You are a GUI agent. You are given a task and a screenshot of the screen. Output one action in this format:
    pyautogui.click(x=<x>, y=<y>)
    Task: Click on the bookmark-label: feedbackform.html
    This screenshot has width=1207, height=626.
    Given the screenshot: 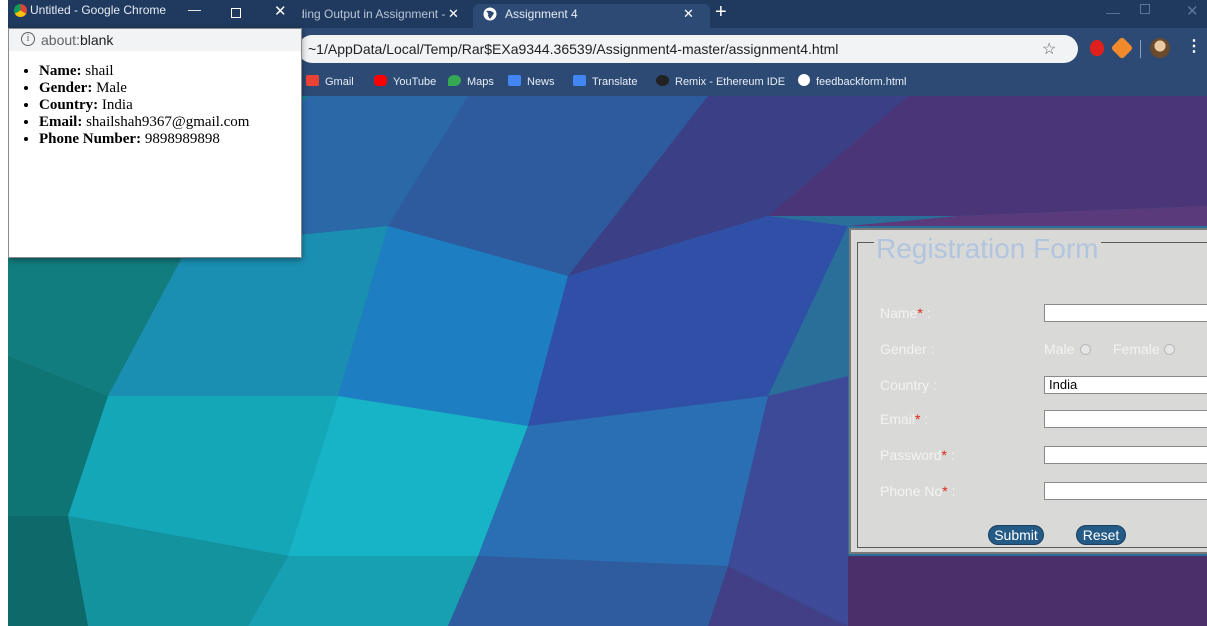 What is the action you would take?
    pyautogui.click(x=861, y=82)
    